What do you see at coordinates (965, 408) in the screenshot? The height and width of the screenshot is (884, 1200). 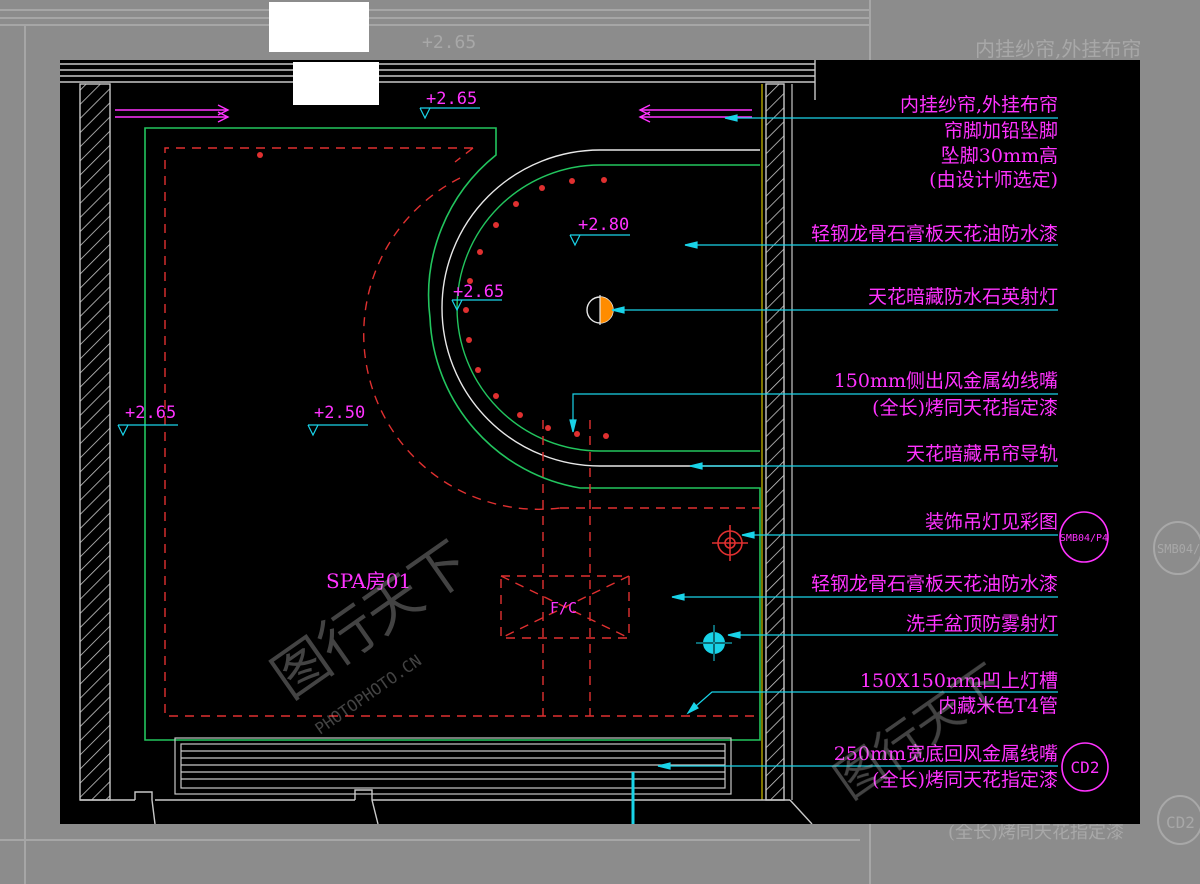 I see `note-side-vent-line2: (全长)烤同天花指定漆` at bounding box center [965, 408].